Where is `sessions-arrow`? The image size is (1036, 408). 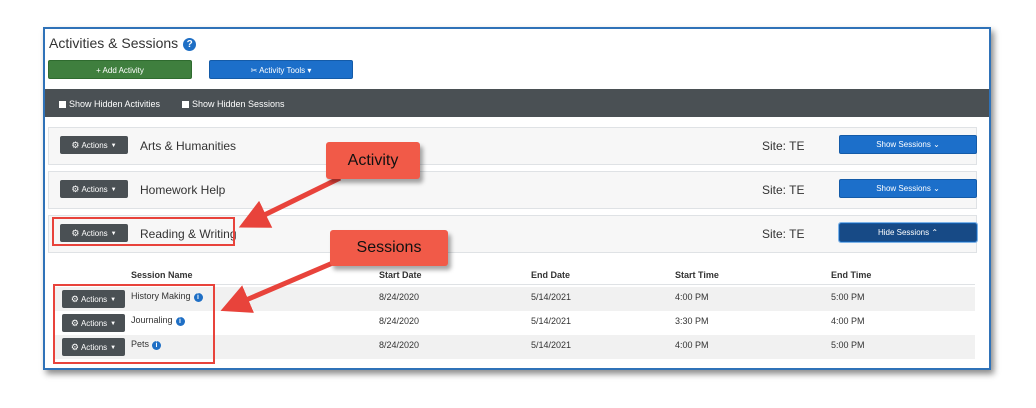 sessions-arrow is located at coordinates (278, 286).